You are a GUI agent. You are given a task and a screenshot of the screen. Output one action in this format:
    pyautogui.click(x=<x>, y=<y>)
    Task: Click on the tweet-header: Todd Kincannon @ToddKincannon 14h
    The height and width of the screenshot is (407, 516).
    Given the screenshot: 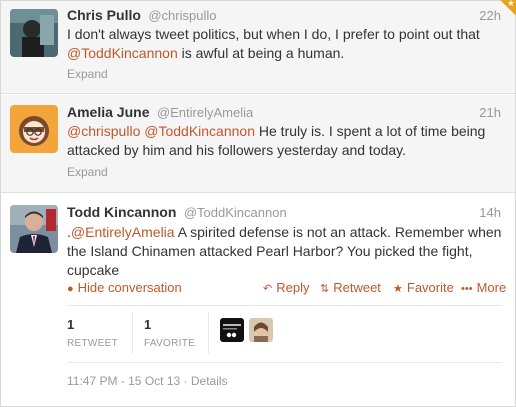 What is the action you would take?
    pyautogui.click(x=284, y=213)
    